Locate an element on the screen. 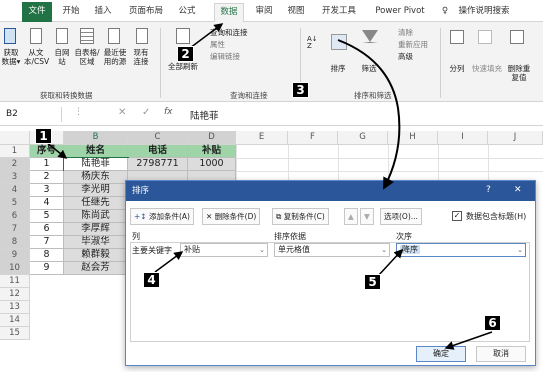  callout-5: 5 is located at coordinates (372, 282).